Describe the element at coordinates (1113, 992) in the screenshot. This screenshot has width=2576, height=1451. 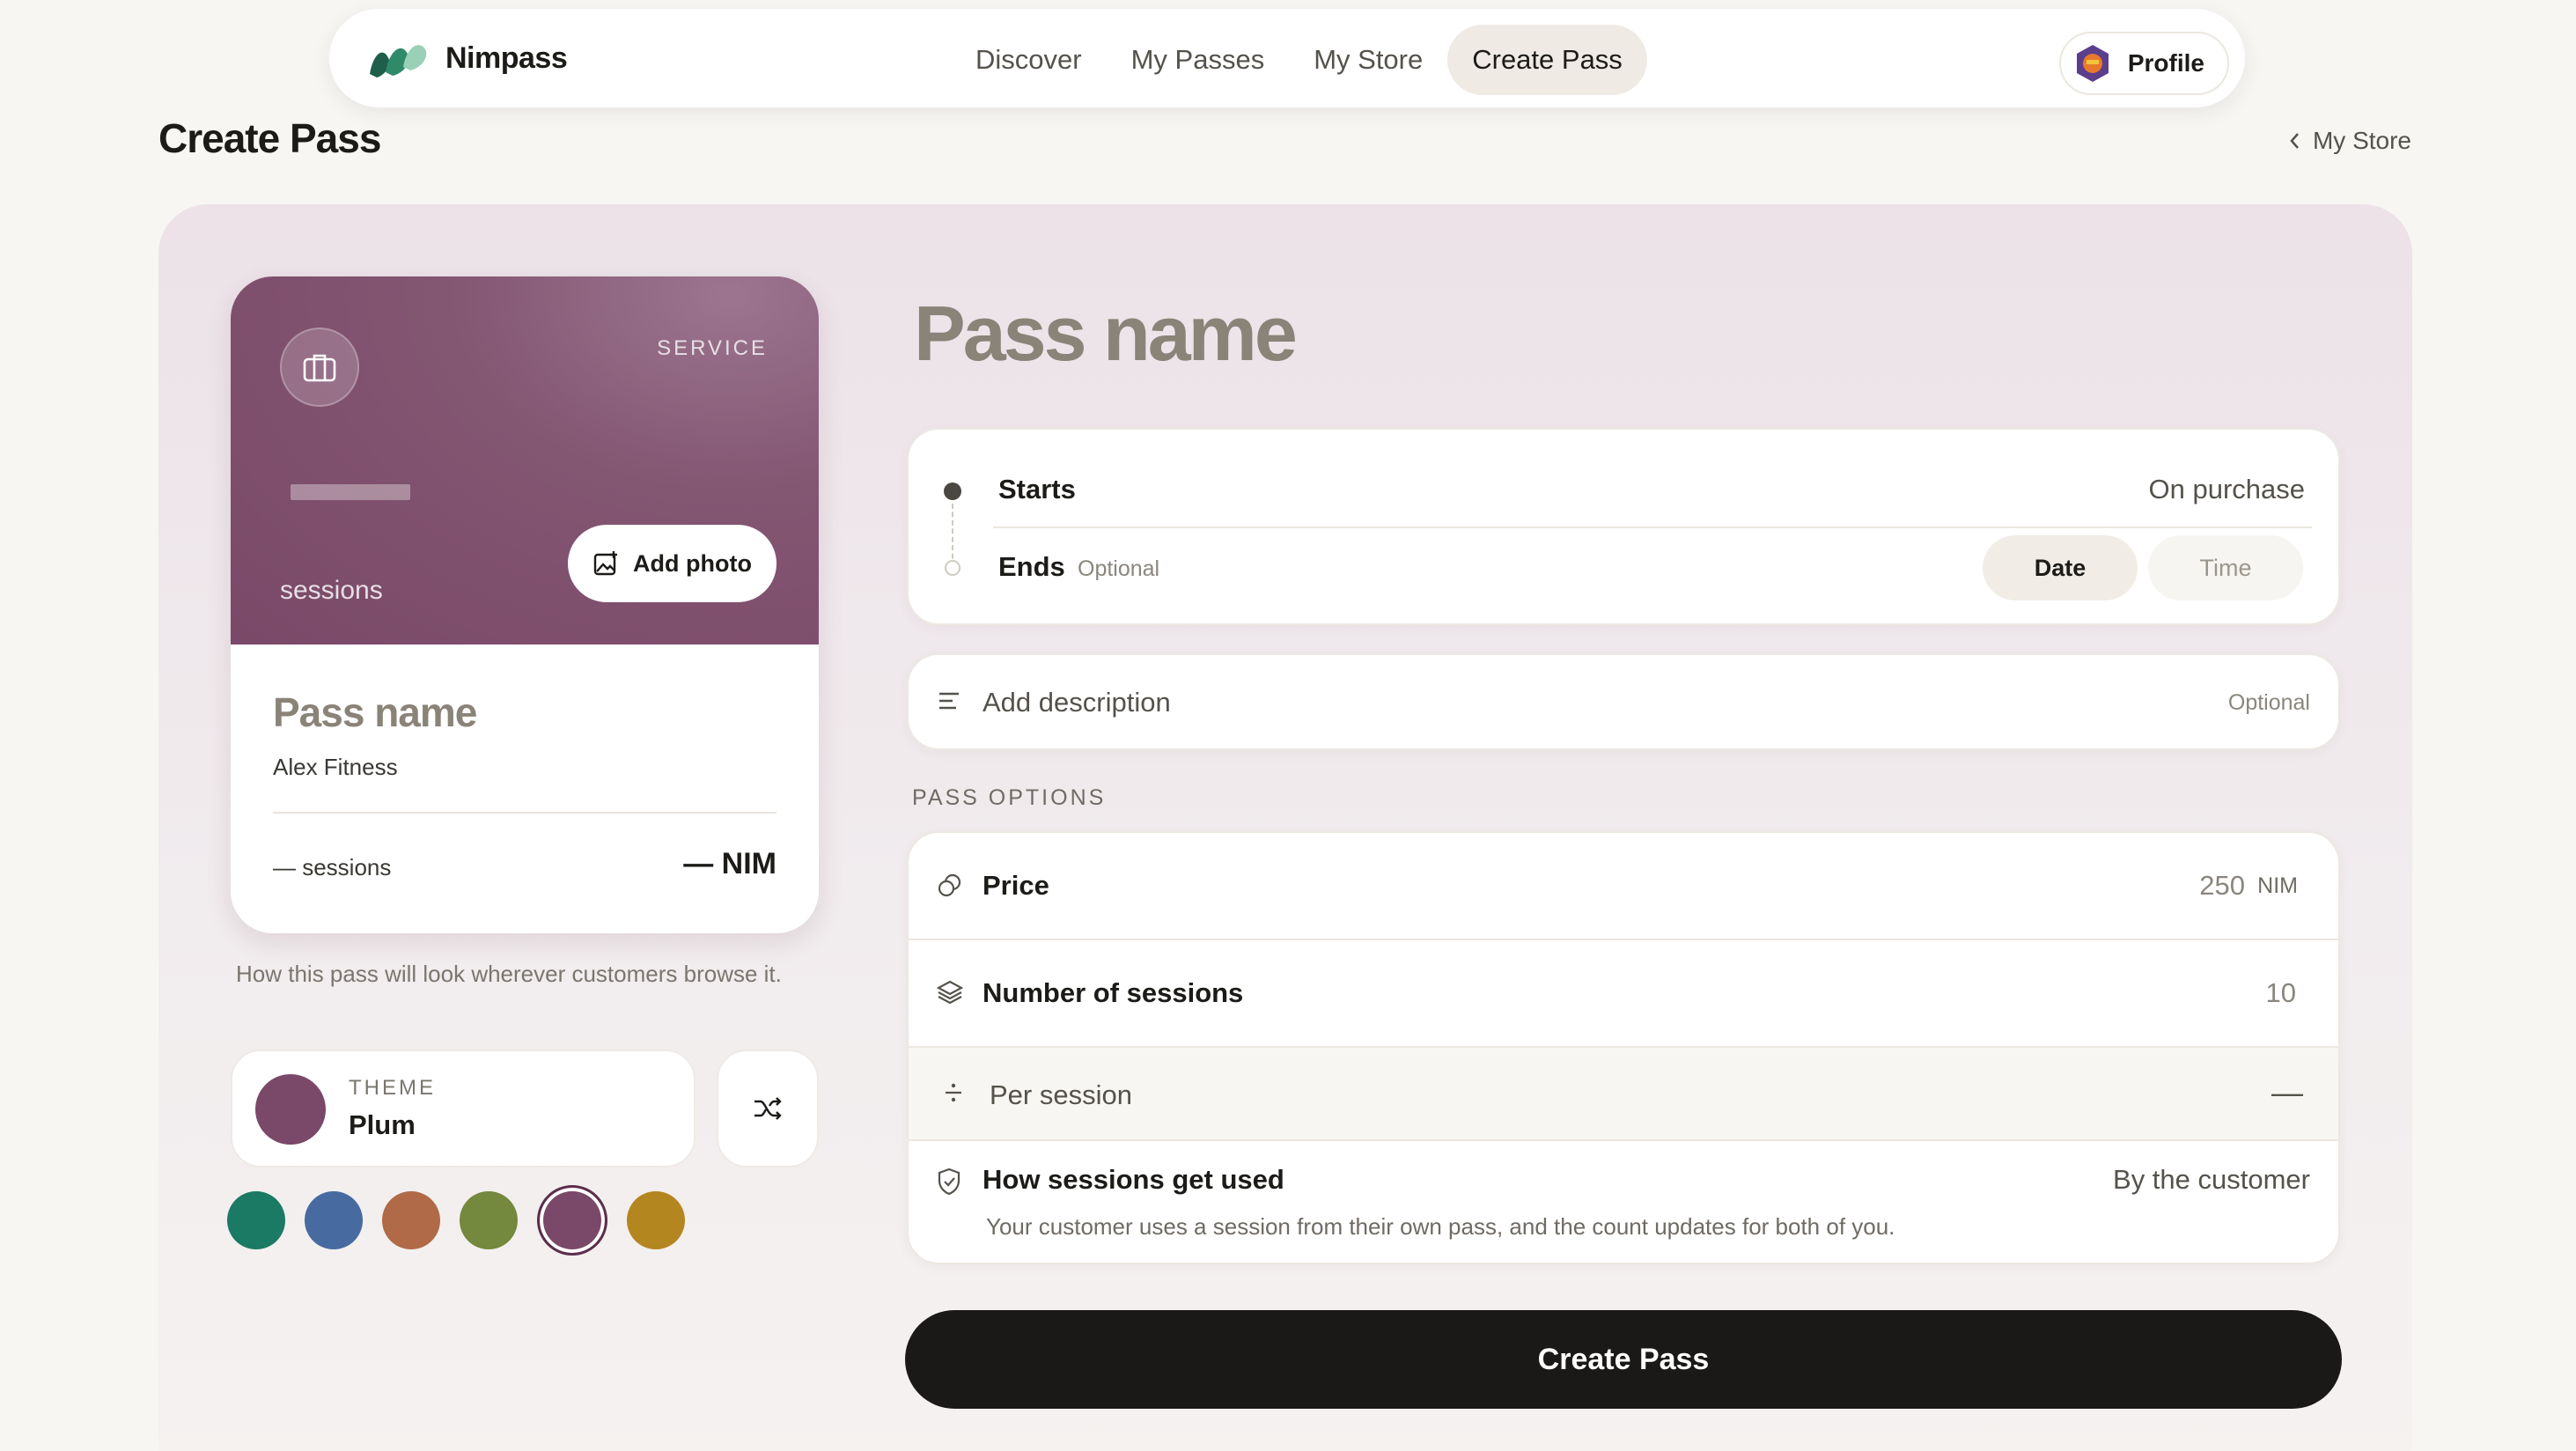
I see `sessions-label: Number of sessions` at that location.